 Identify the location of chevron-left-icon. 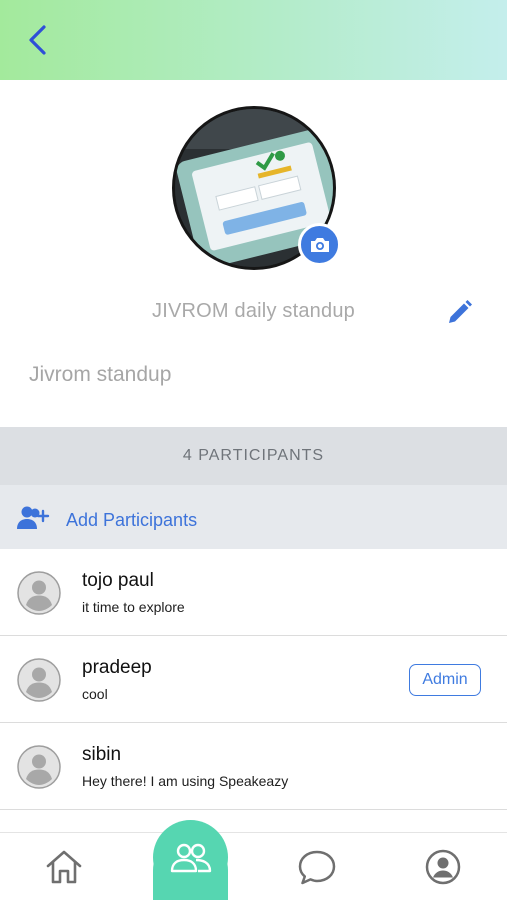
(37, 40).